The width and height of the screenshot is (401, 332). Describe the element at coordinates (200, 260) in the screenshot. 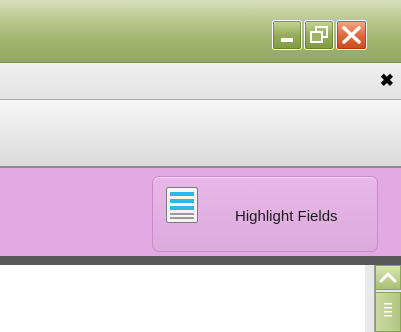

I see `separator-bar` at that location.